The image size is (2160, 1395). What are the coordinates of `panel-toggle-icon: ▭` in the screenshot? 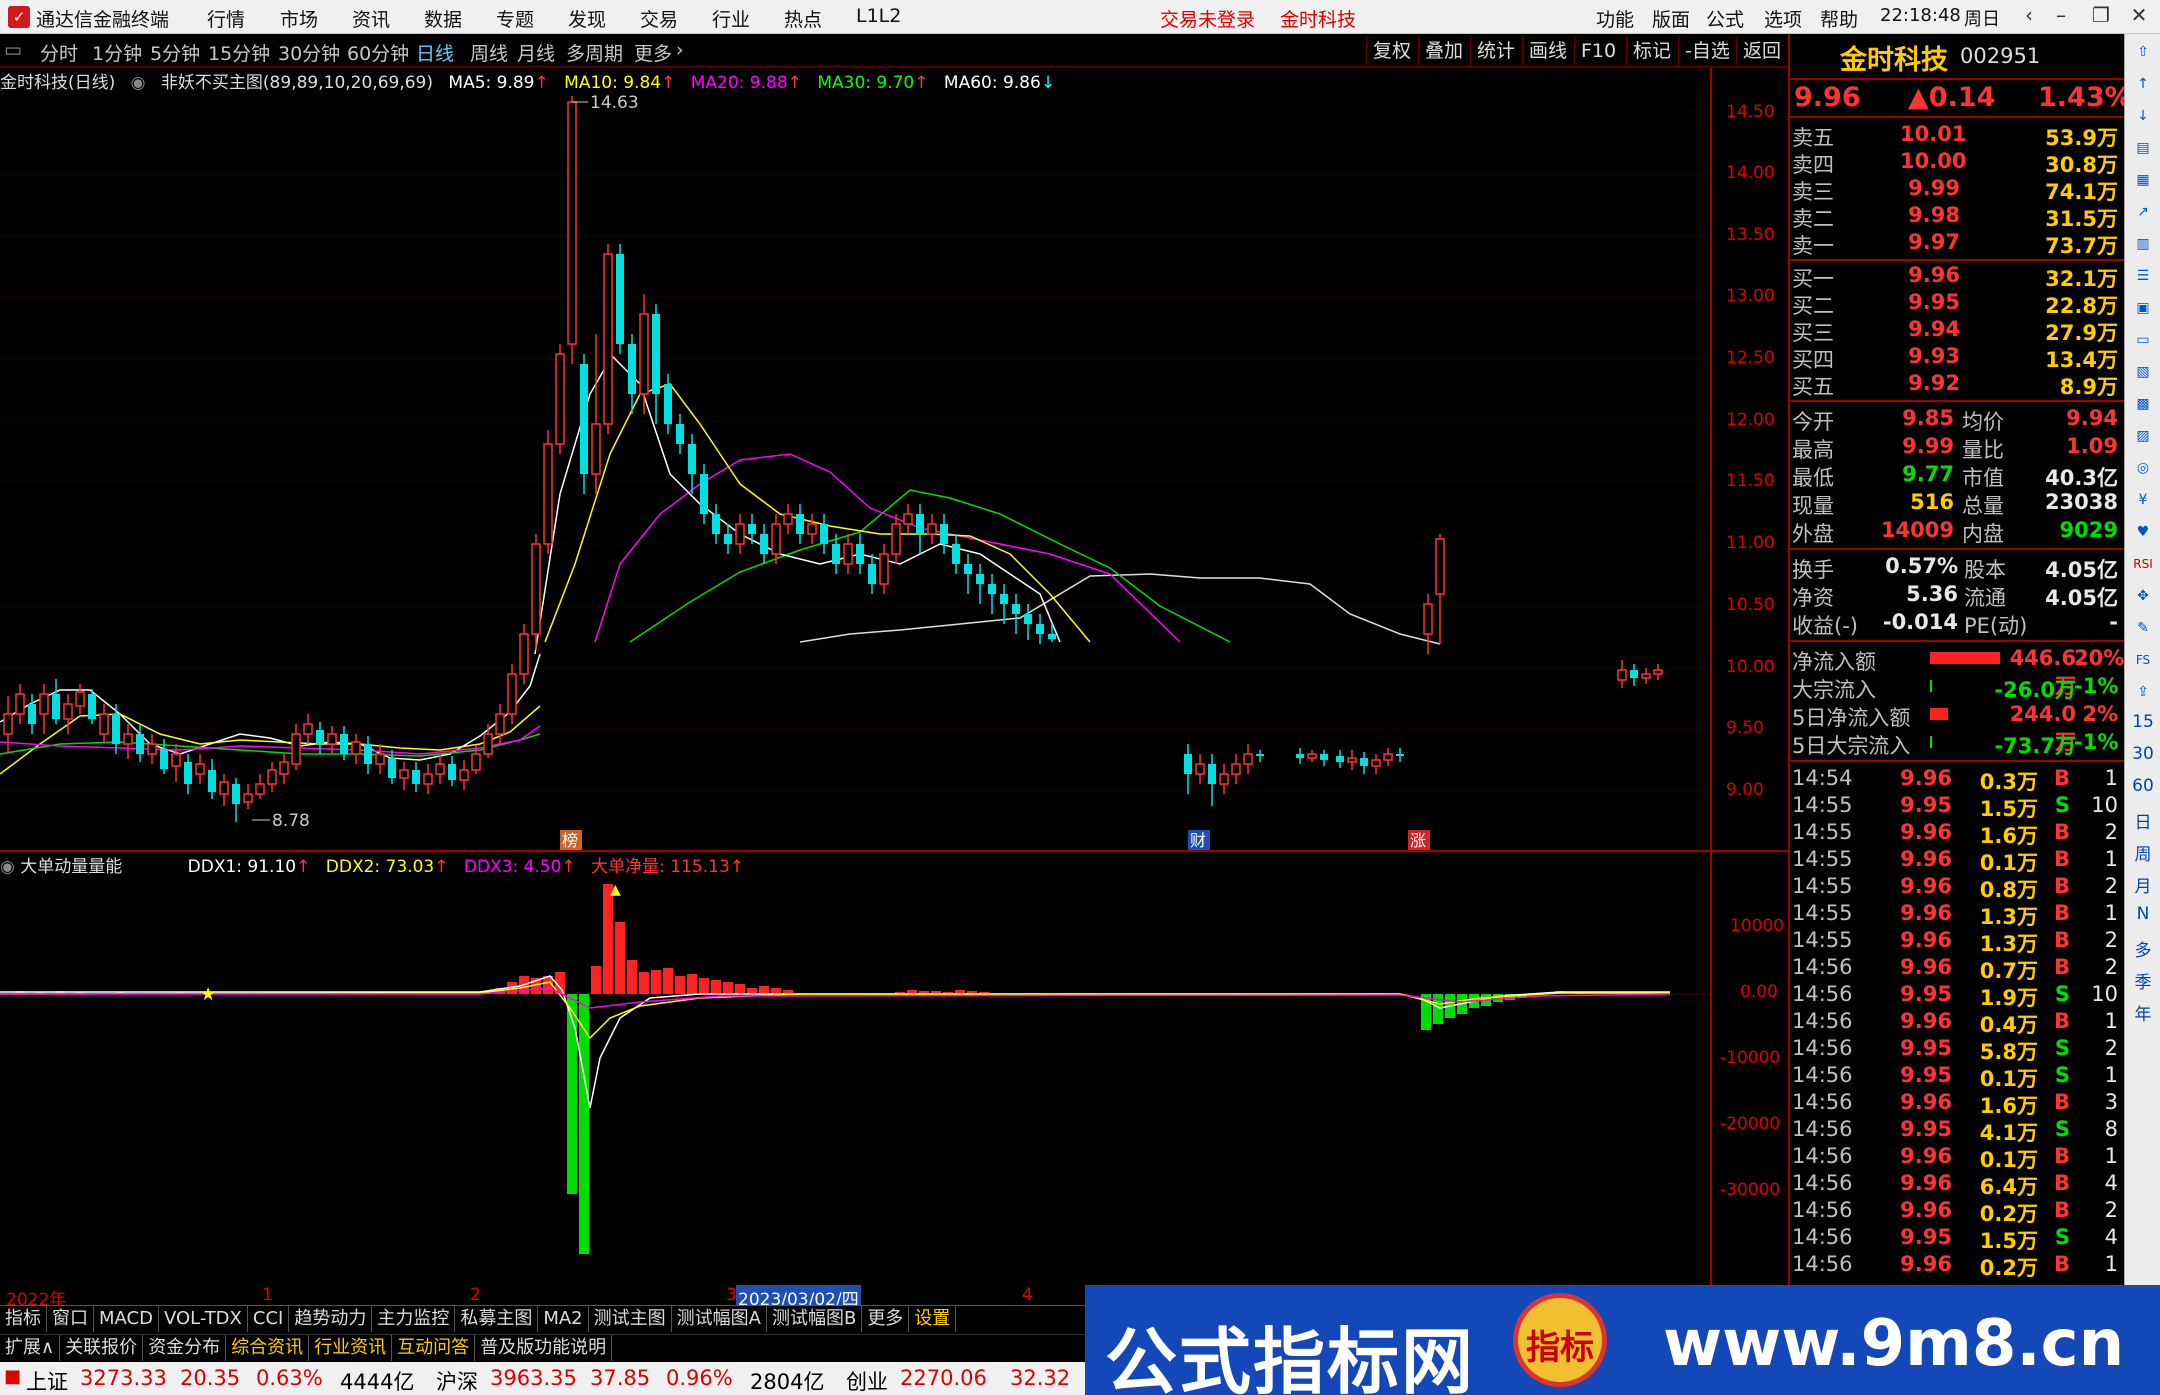 It's located at (13, 50).